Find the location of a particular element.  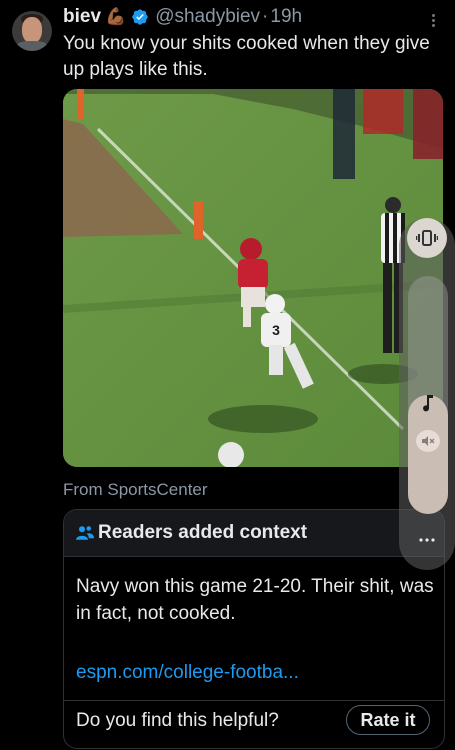

divider is located at coordinates (254, 700).